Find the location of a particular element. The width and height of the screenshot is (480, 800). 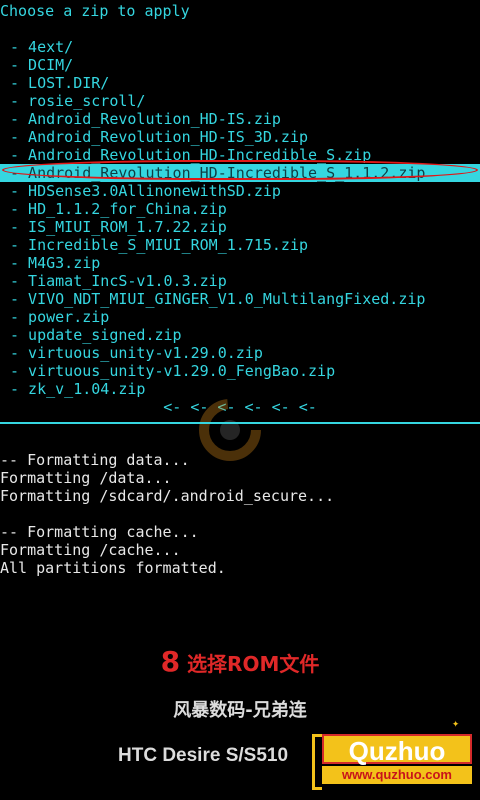

step-number: 8 is located at coordinates (170, 661).